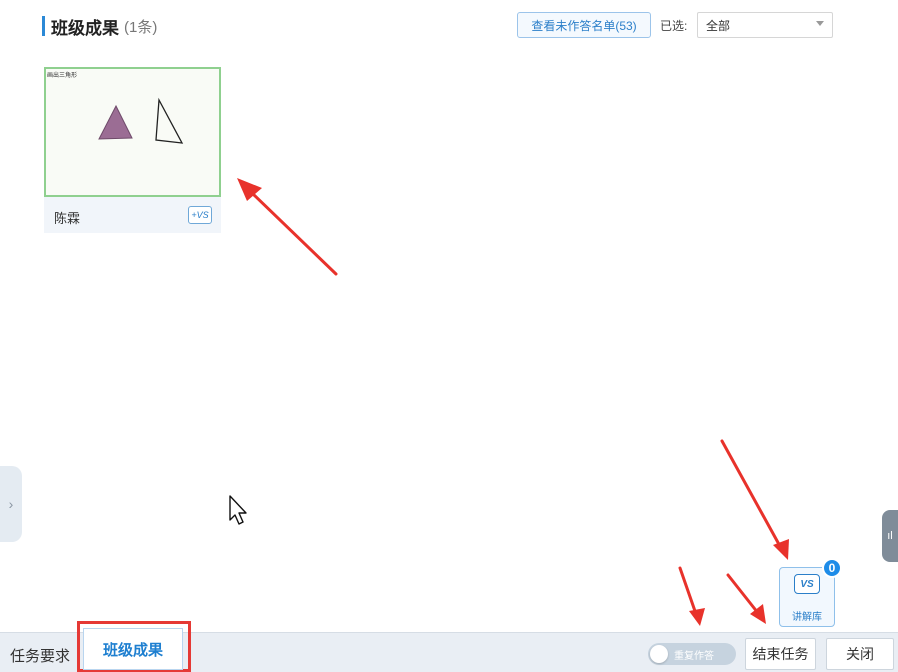 The width and height of the screenshot is (898, 672). I want to click on result-count: (1条), so click(141, 27).